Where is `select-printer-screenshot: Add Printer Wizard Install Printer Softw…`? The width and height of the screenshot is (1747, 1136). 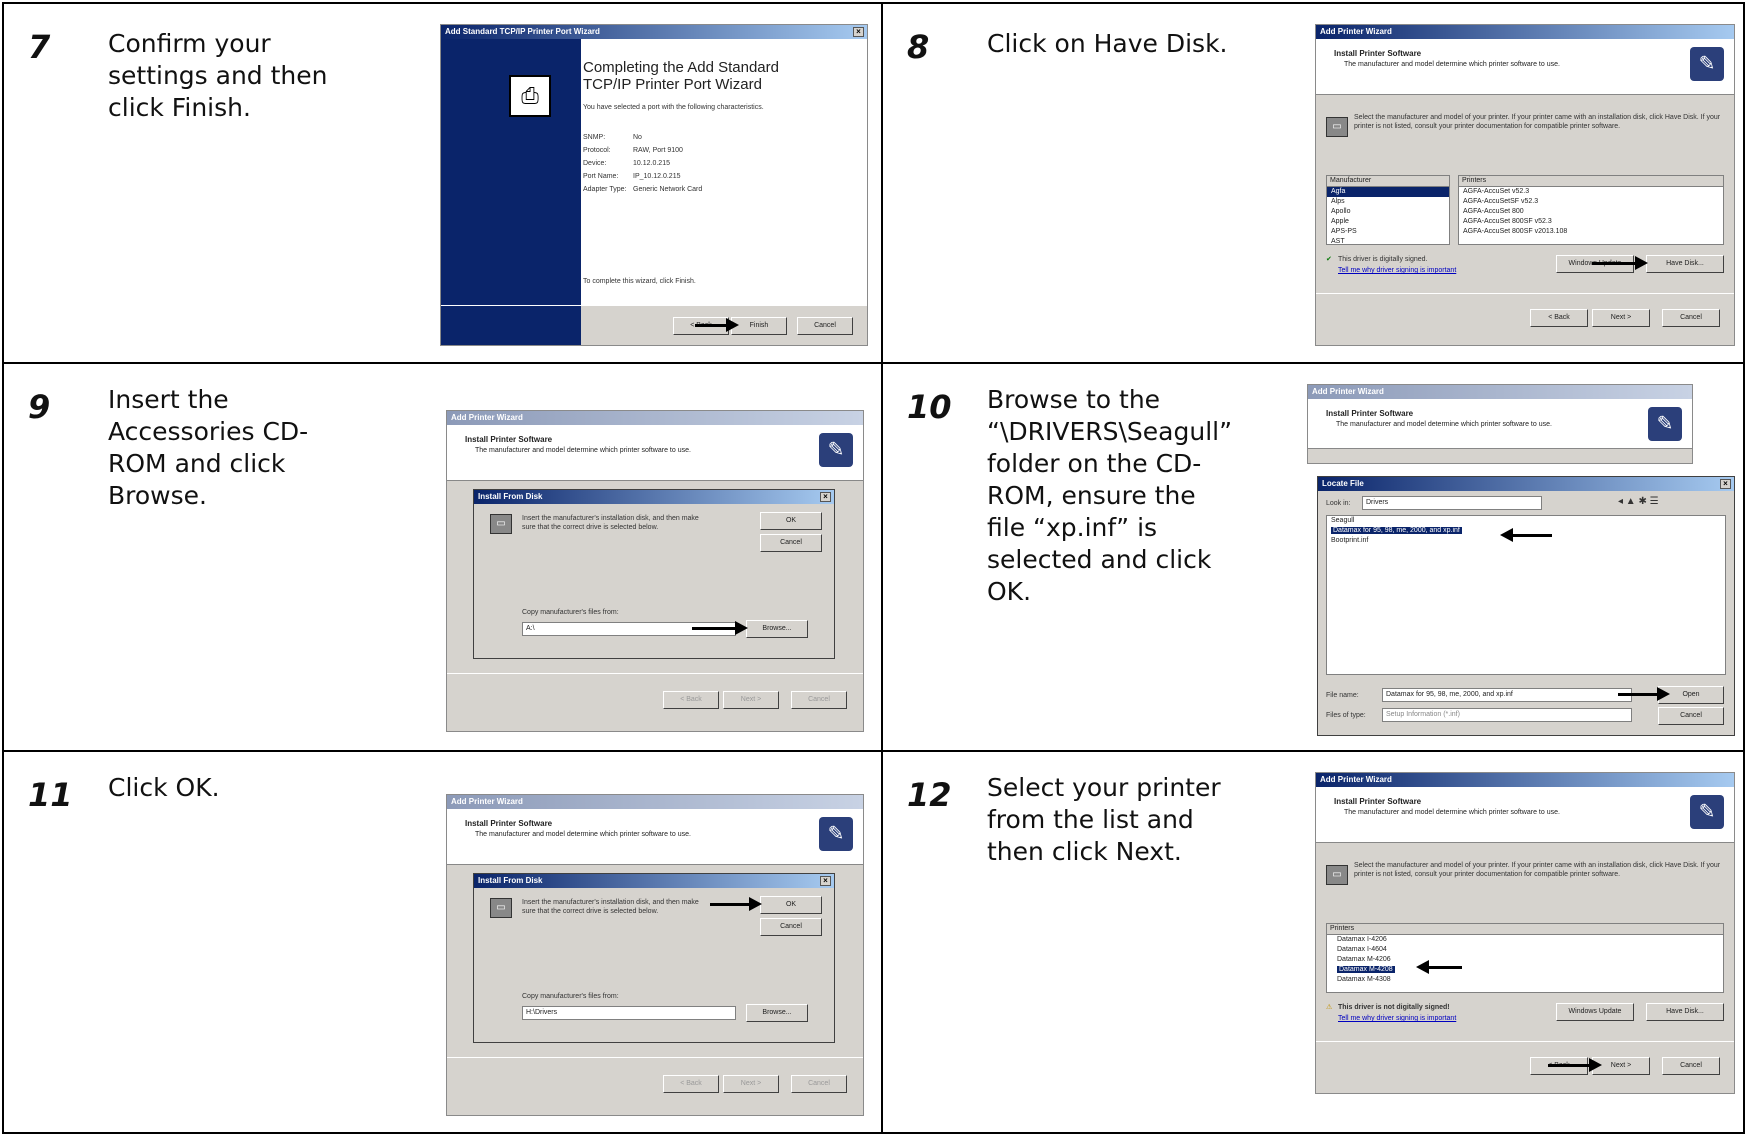
select-printer-screenshot: Add Printer Wizard Install Printer Softw… is located at coordinates (1525, 933).